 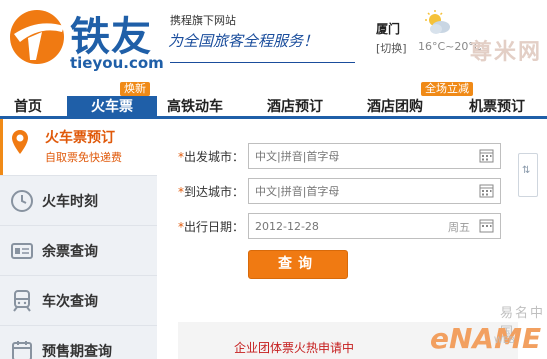 I want to click on sidebar-item-timetable: 火车时刻, so click(x=78, y=200).